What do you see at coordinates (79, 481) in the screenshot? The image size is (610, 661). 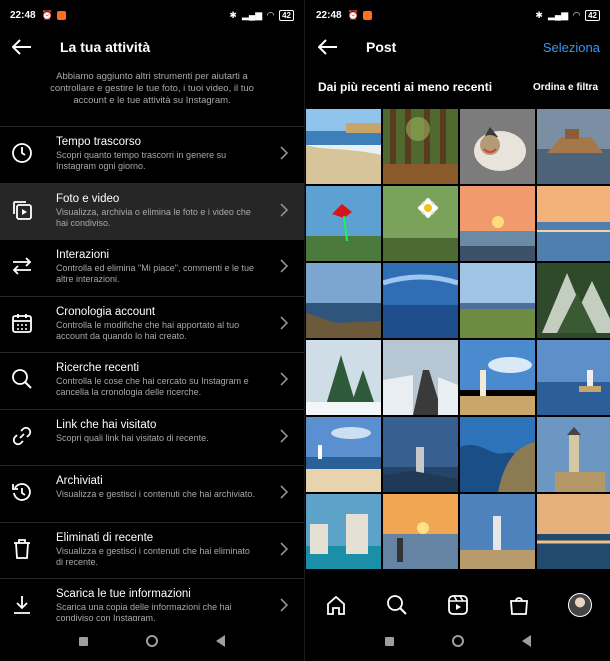 I see `menu-item-label: Archiviati` at bounding box center [79, 481].